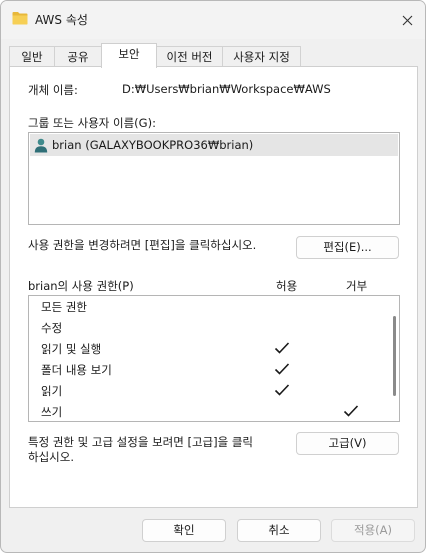 The height and width of the screenshot is (553, 426). What do you see at coordinates (206, 369) in the screenshot?
I see `list-item: 폴더 내용 보기` at bounding box center [206, 369].